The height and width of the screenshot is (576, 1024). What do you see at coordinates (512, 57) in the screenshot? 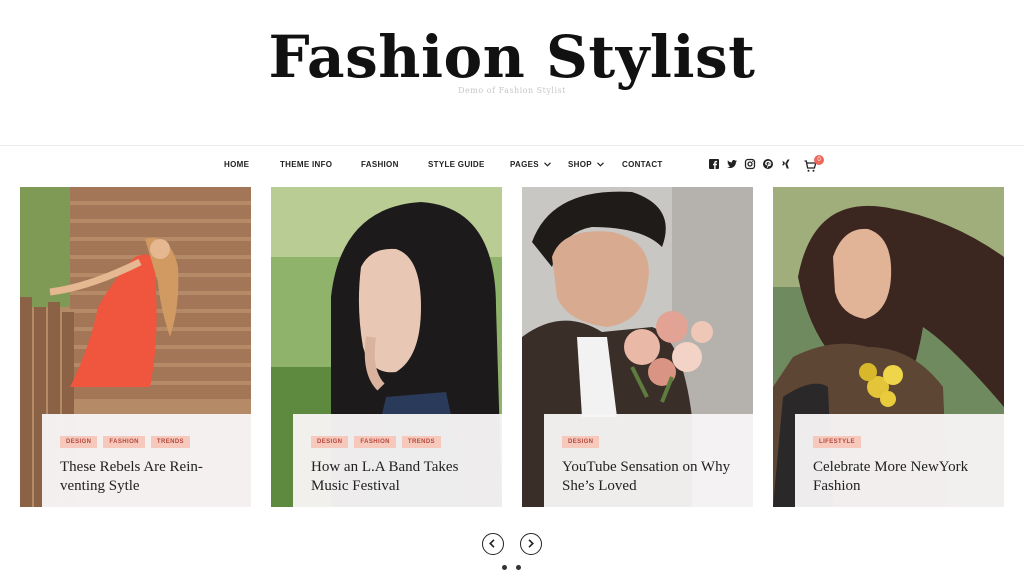
I see `site-title: Fashion Stylist` at bounding box center [512, 57].